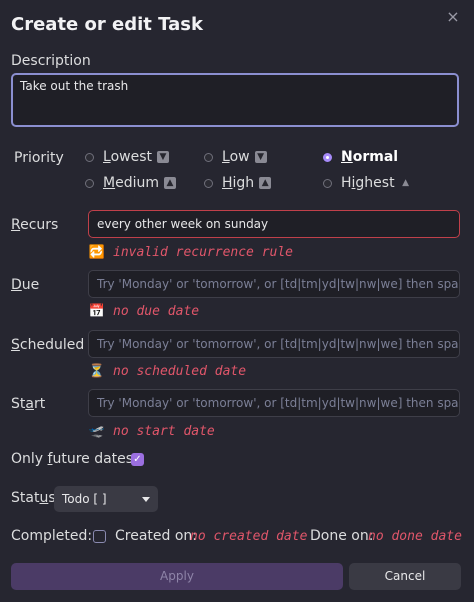 This screenshot has height=602, width=474. I want to click on priority-label: Priority, so click(39, 158).